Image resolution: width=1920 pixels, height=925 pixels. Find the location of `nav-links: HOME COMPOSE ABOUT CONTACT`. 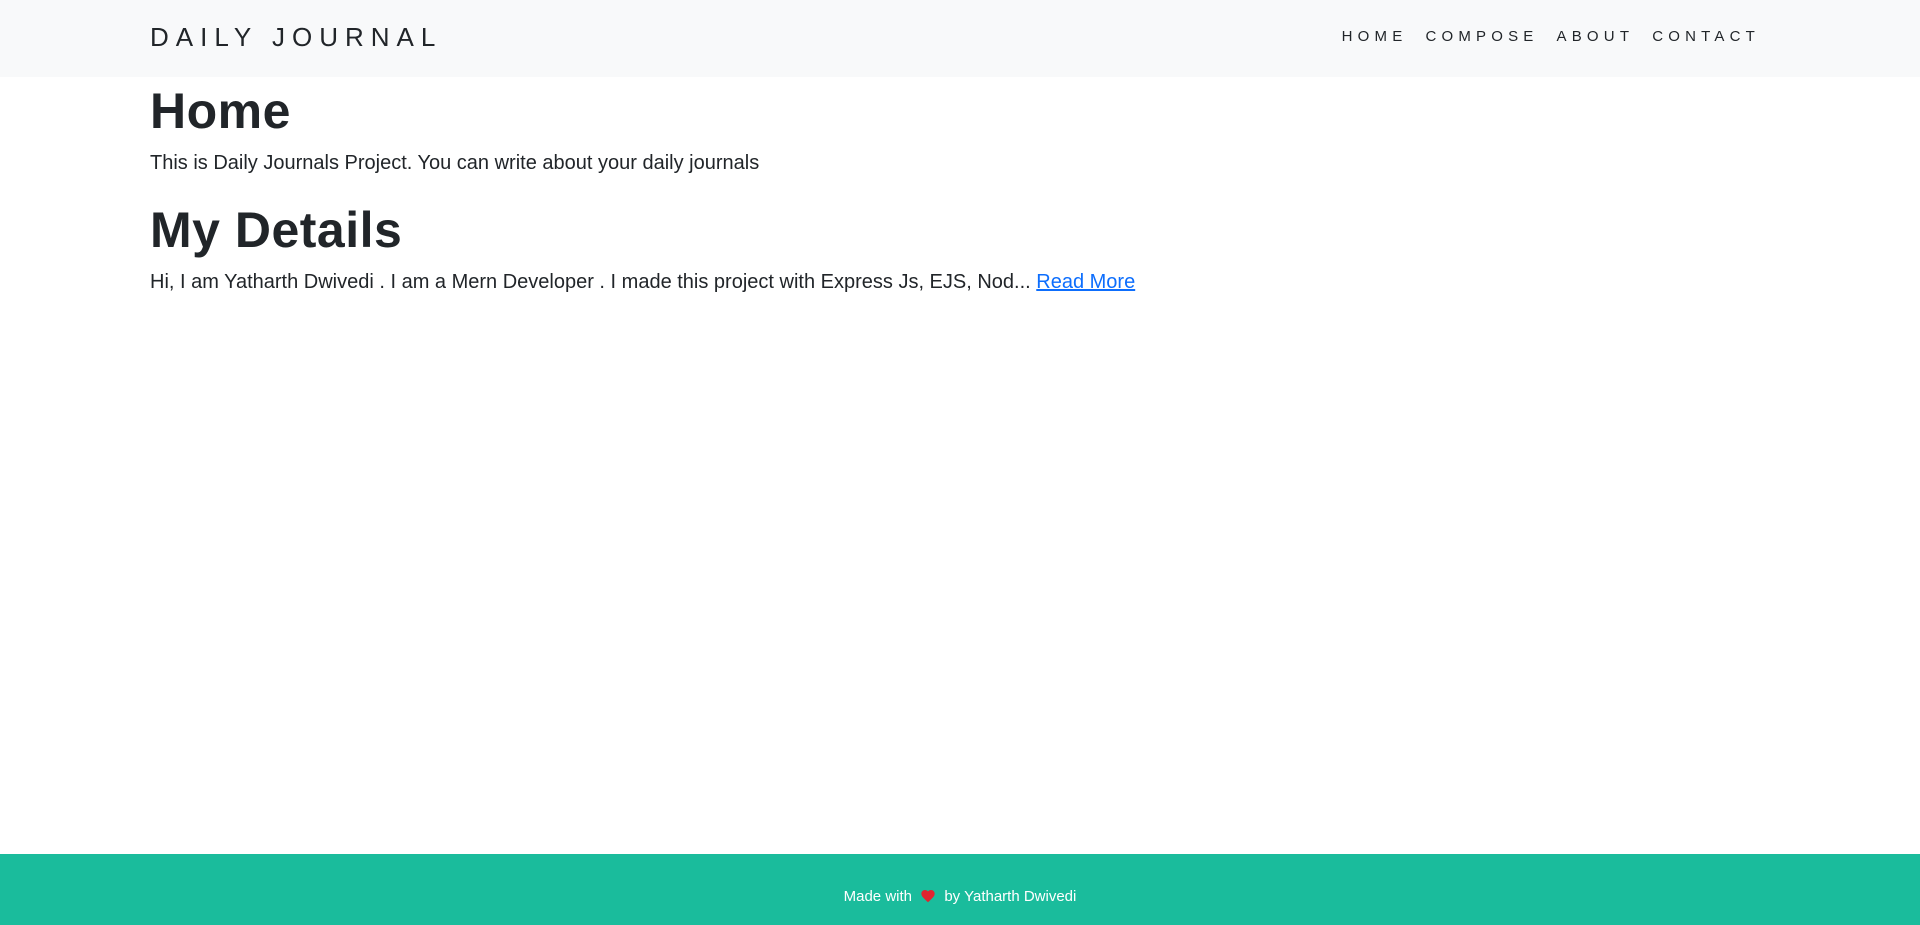

nav-links: HOME COMPOSE ABOUT CONTACT is located at coordinates (1542, 37).